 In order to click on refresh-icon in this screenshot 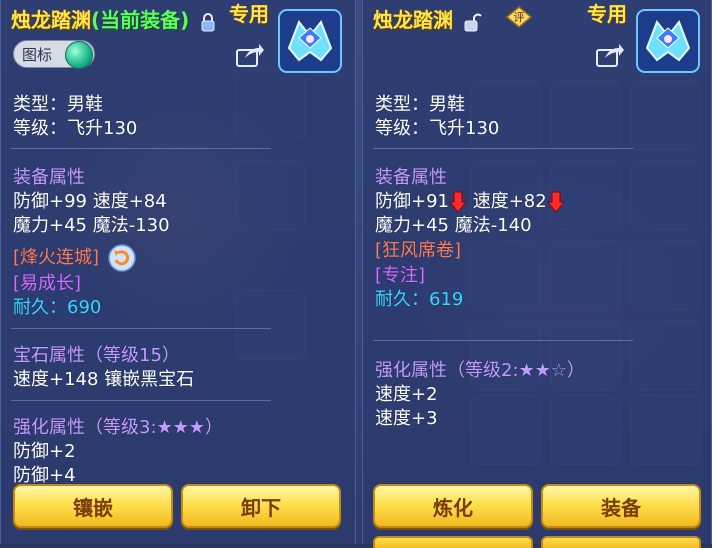, I will do `click(122, 258)`.